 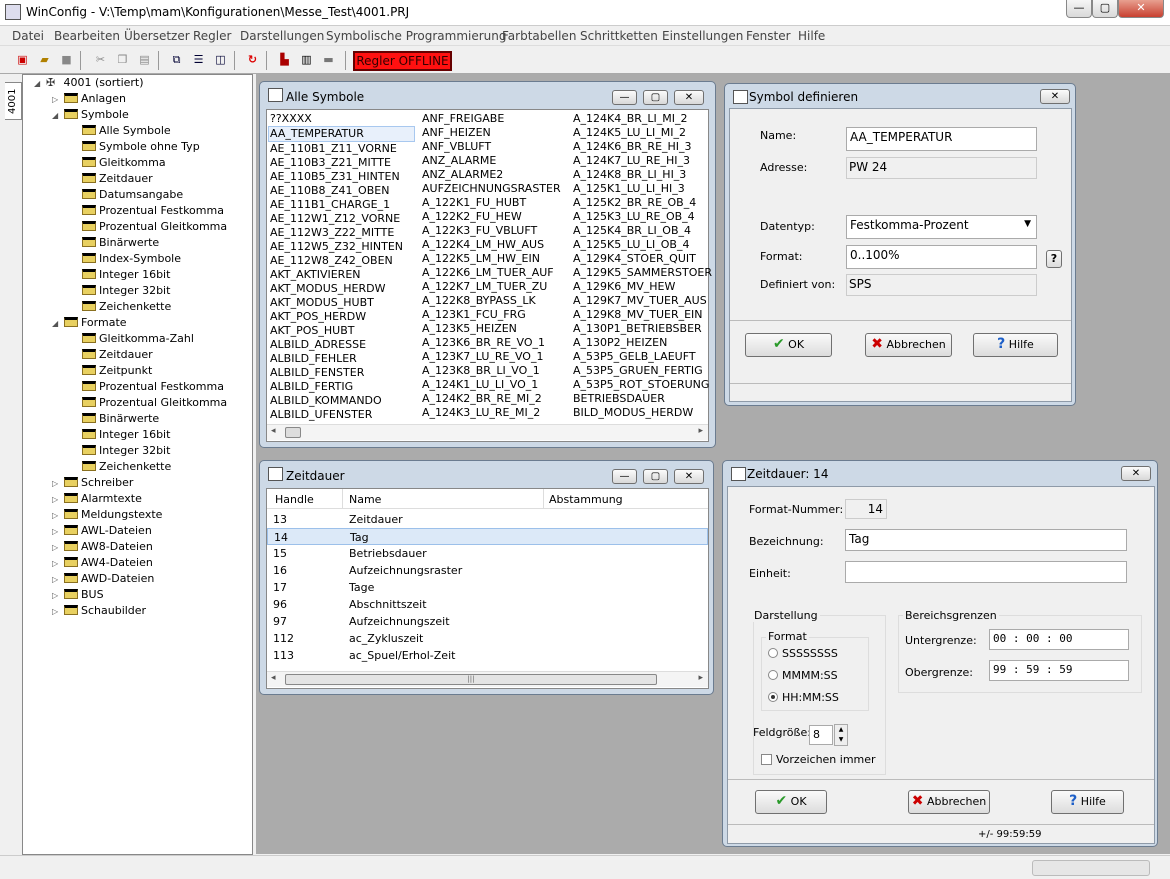 I want to click on symbol-item: A_129K7_MV_TUER_AUS, so click(x=643, y=301).